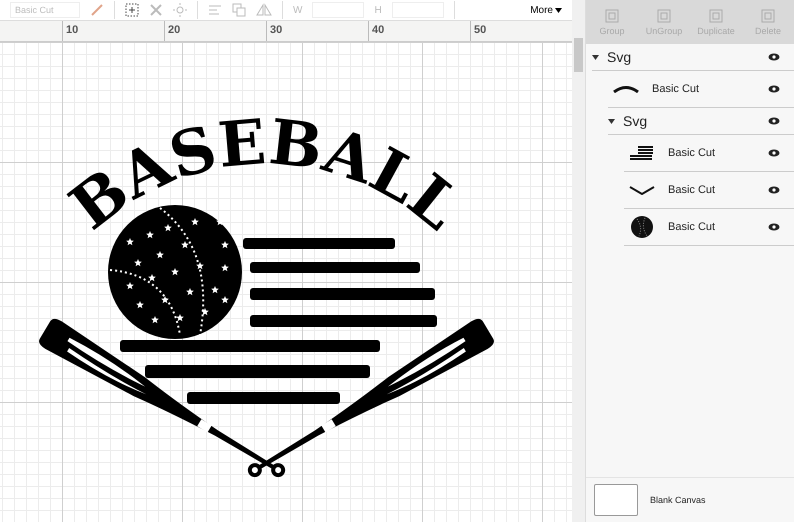 This screenshot has width=794, height=522. I want to click on height-label: H, so click(378, 10).